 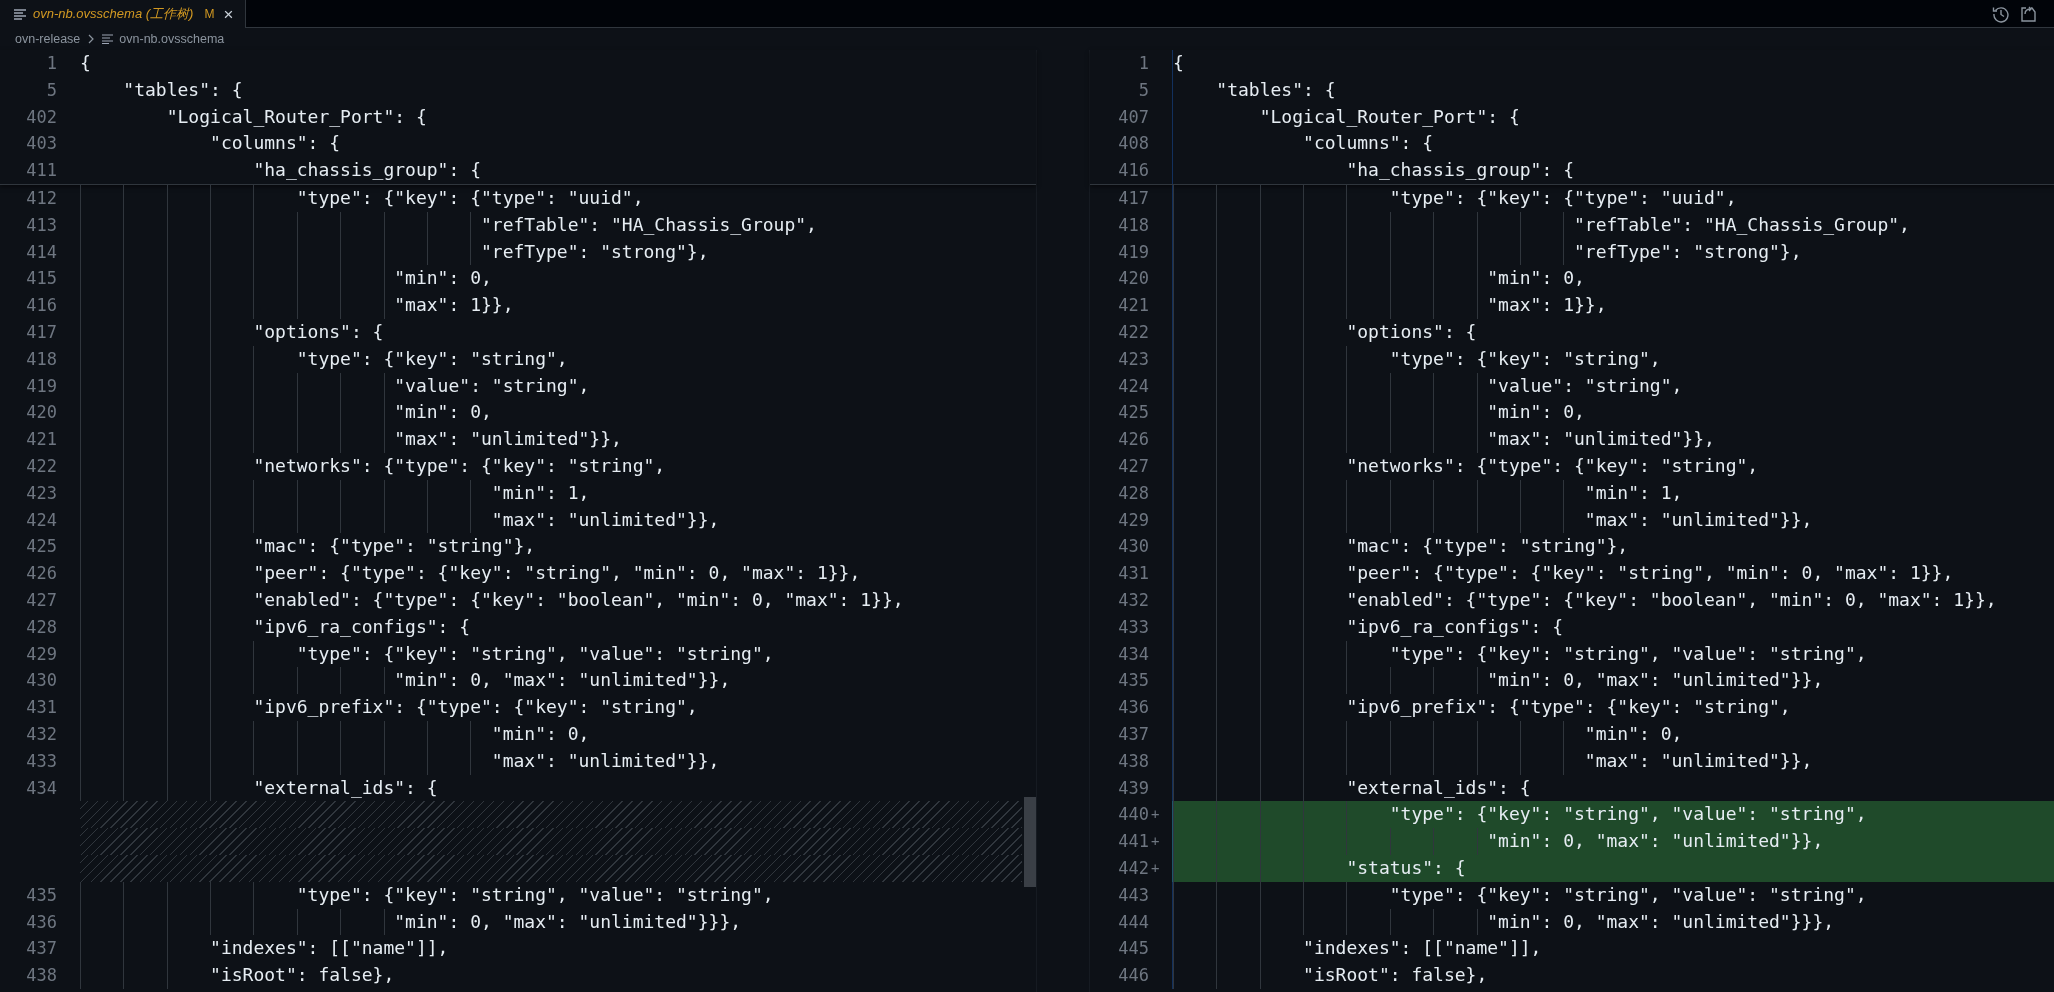 I want to click on line-number: 444, so click(x=1133, y=922).